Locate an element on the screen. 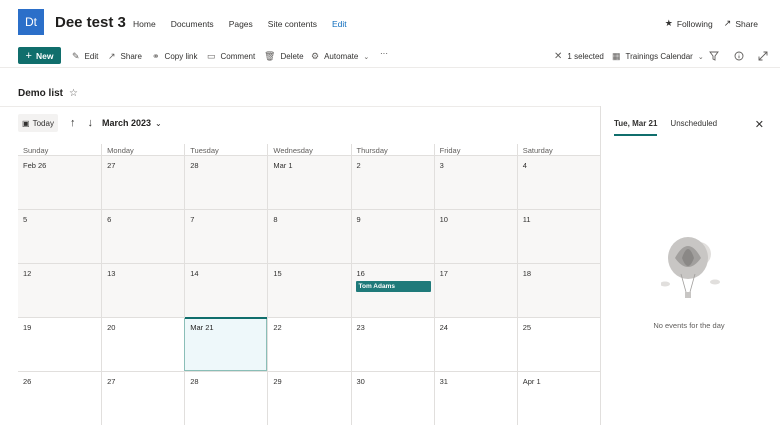 This screenshot has height=425, width=780. day-cell: 11 is located at coordinates (558, 236).